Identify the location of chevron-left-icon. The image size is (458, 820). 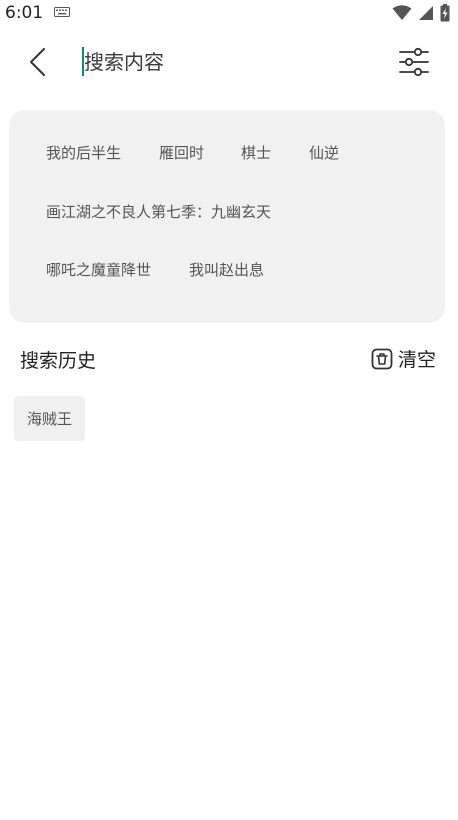
(37, 62).